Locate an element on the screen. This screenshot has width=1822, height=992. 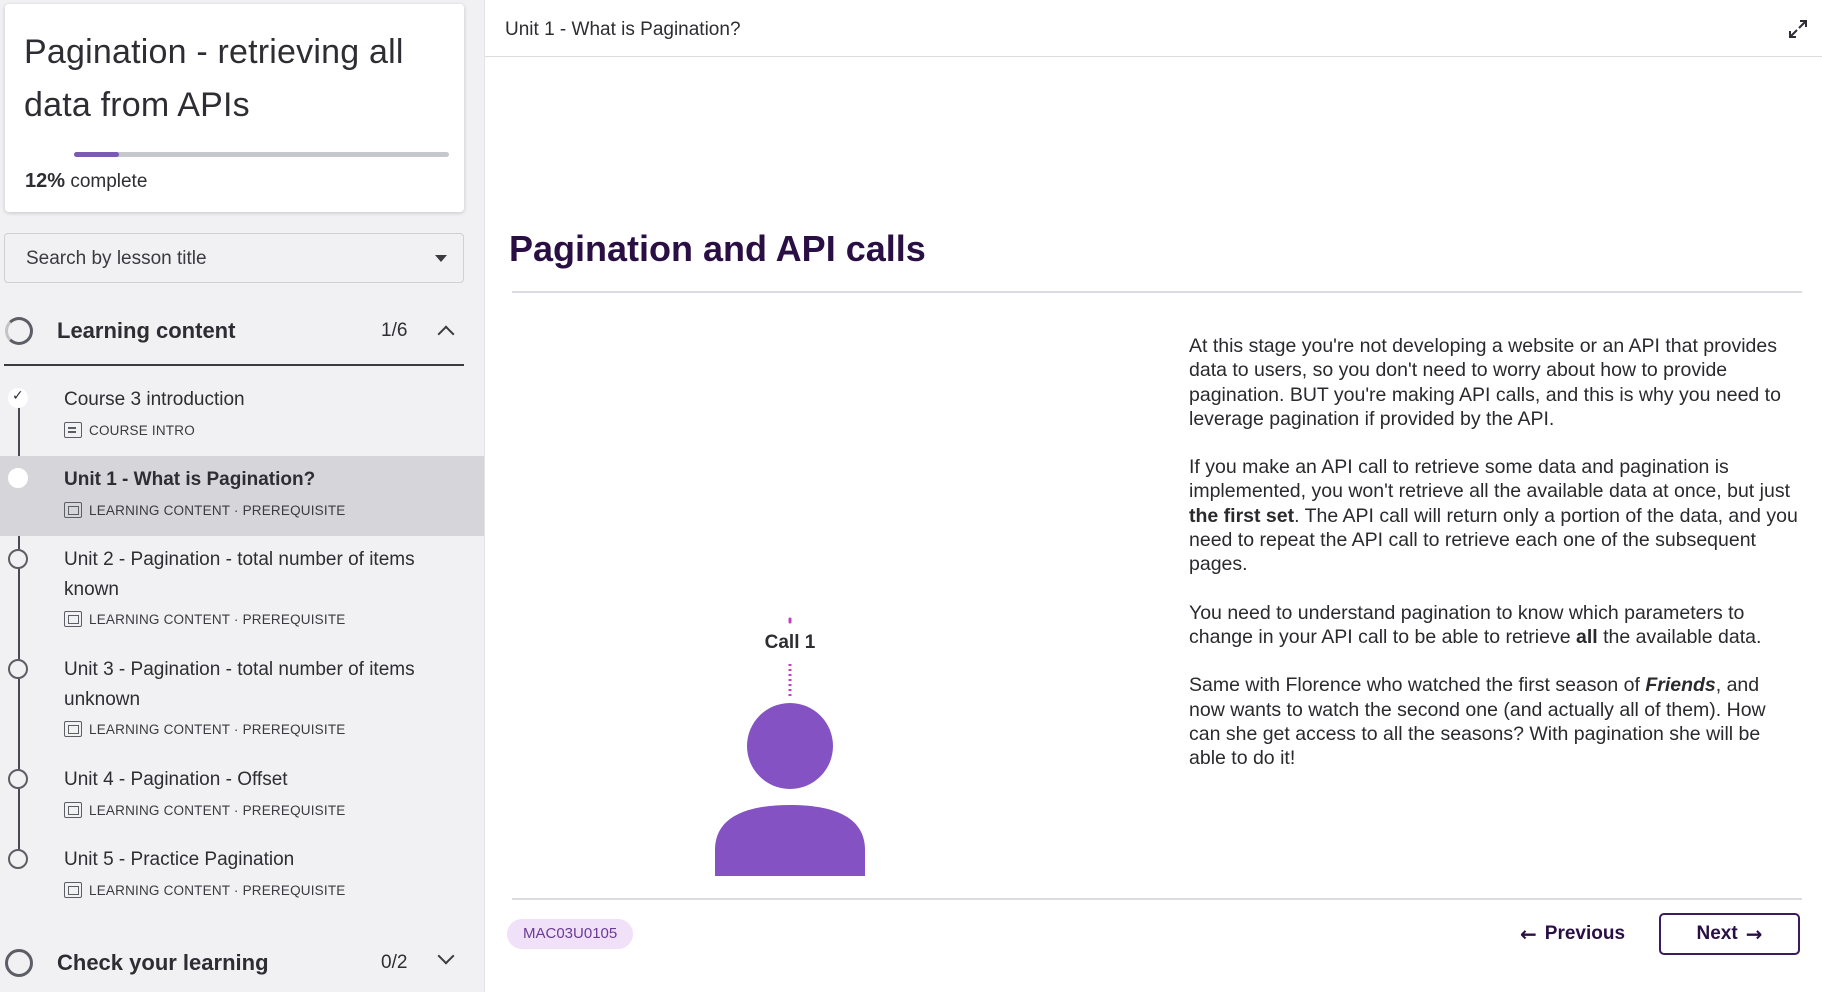
person-head is located at coordinates (790, 746).